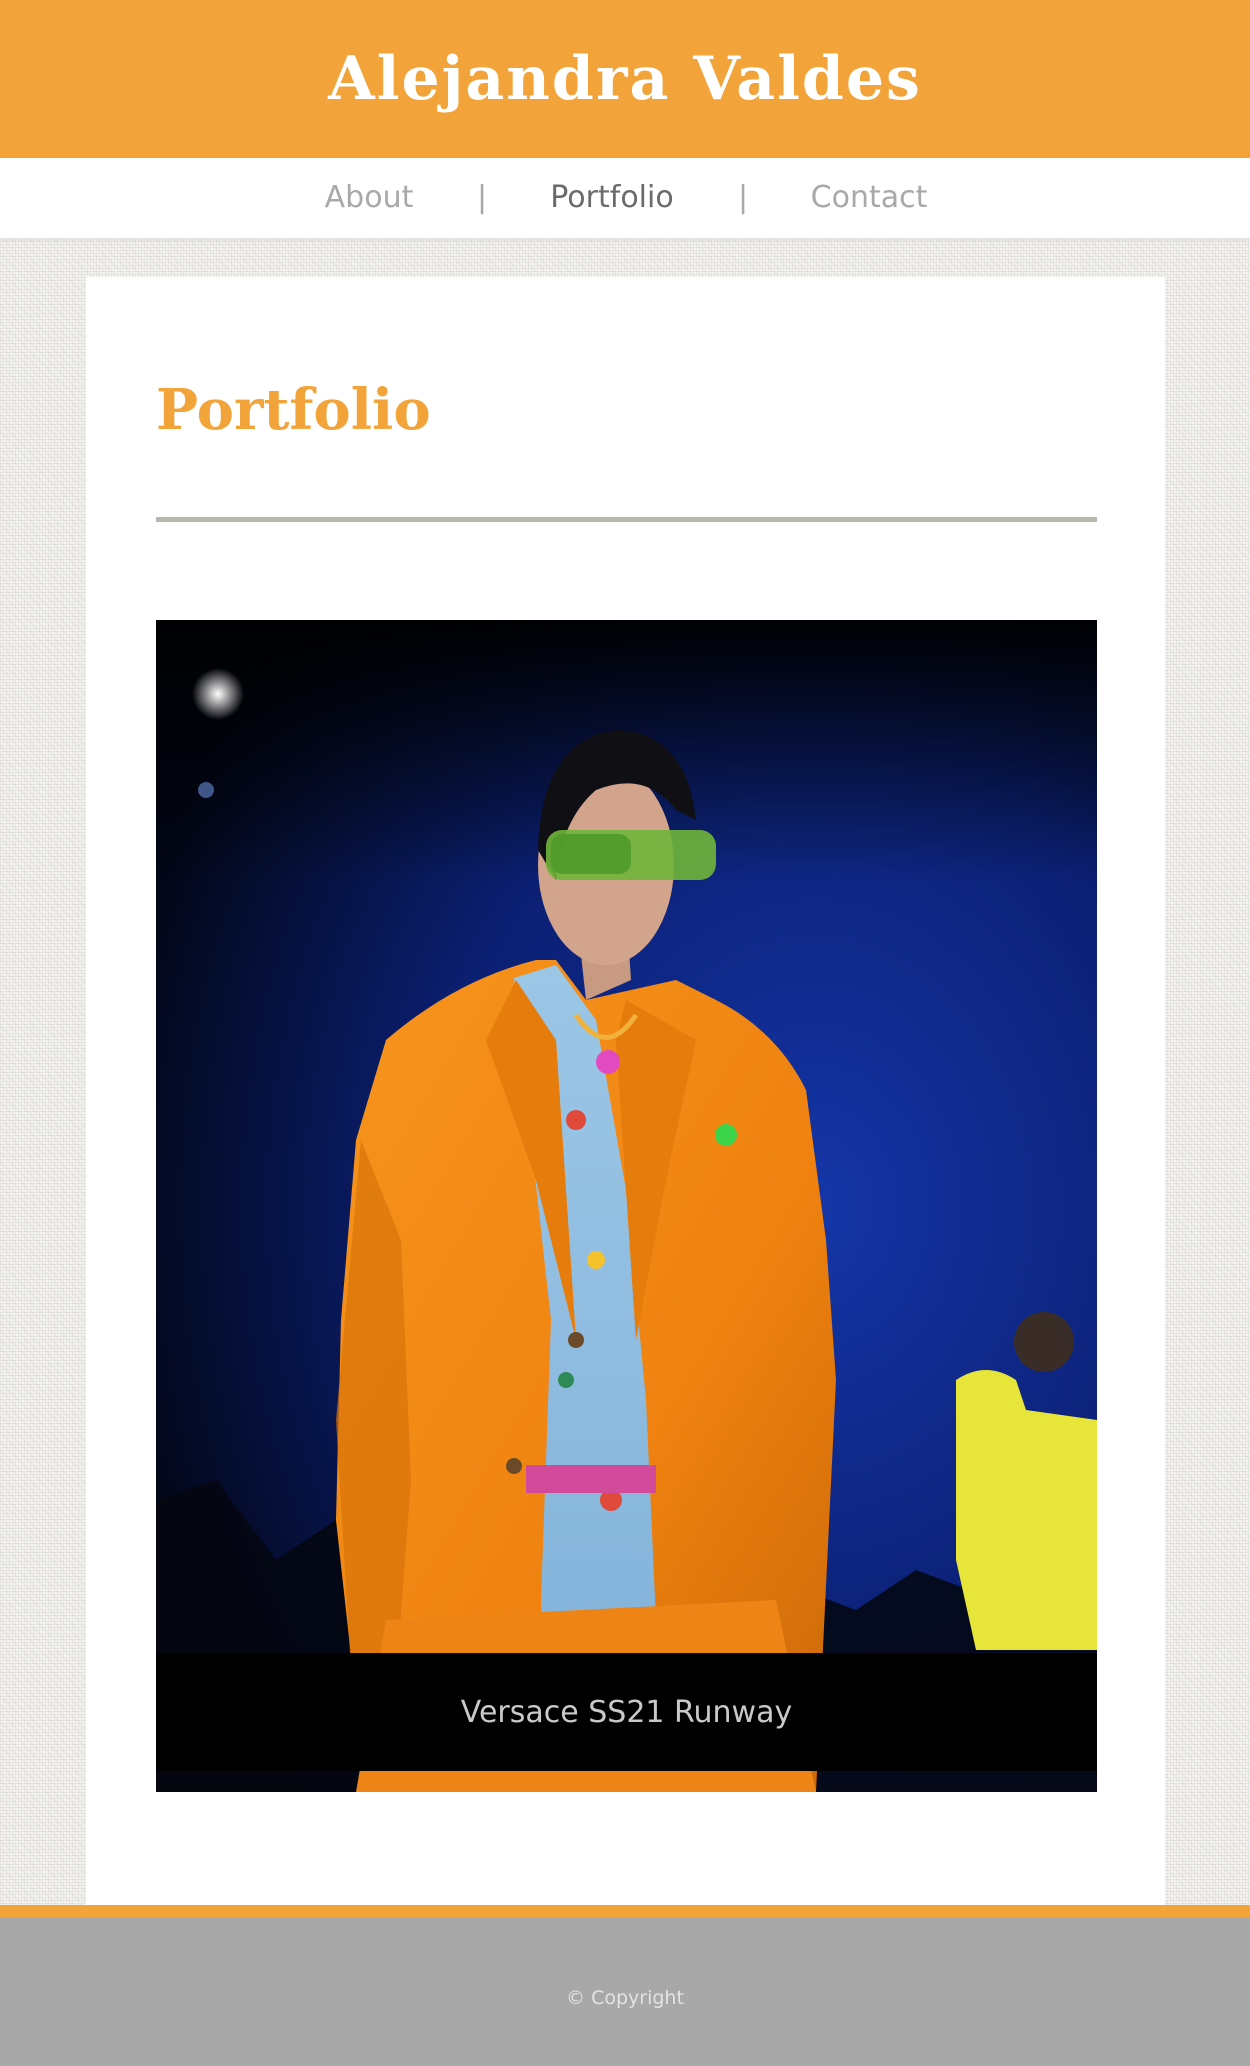 The width and height of the screenshot is (1250, 2066). I want to click on site-header: Alejandra Valdes, so click(625, 79).